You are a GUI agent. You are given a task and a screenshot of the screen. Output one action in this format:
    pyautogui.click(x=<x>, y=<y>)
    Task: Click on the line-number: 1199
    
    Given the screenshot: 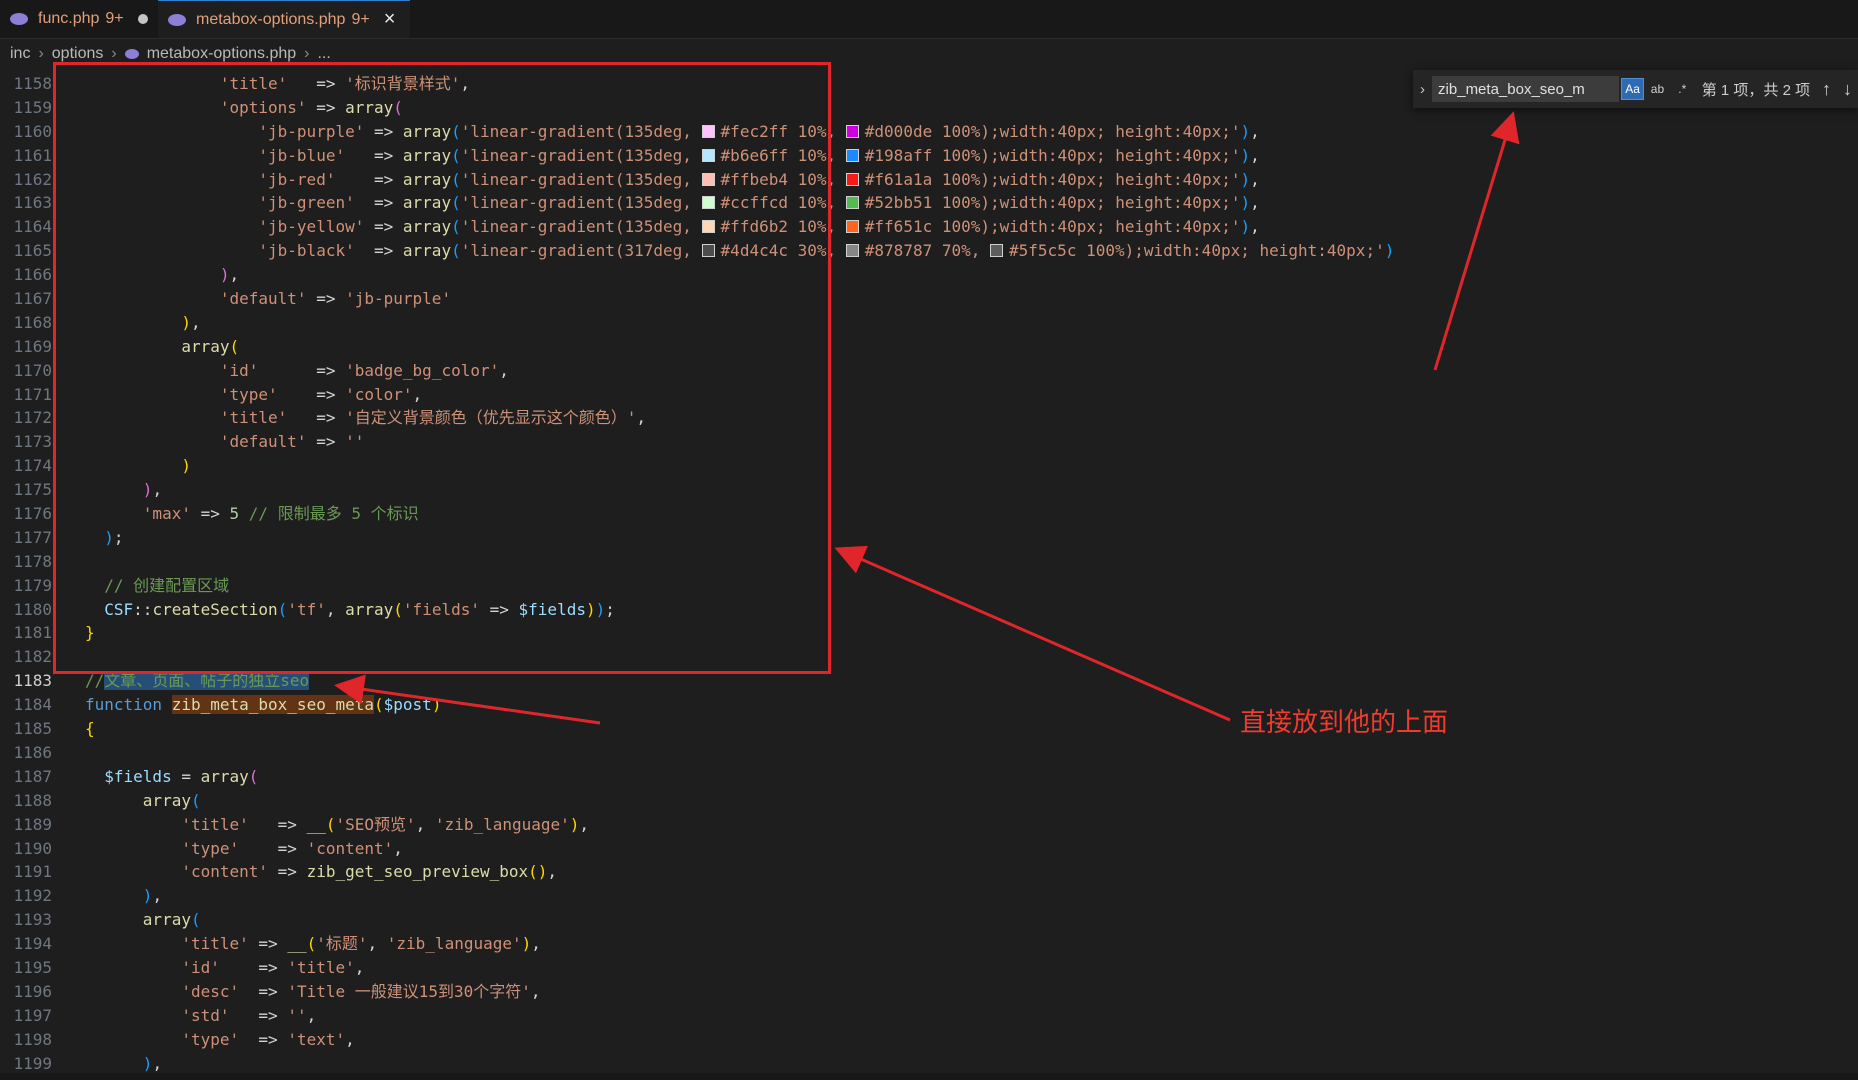 What is the action you would take?
    pyautogui.click(x=32, y=1063)
    